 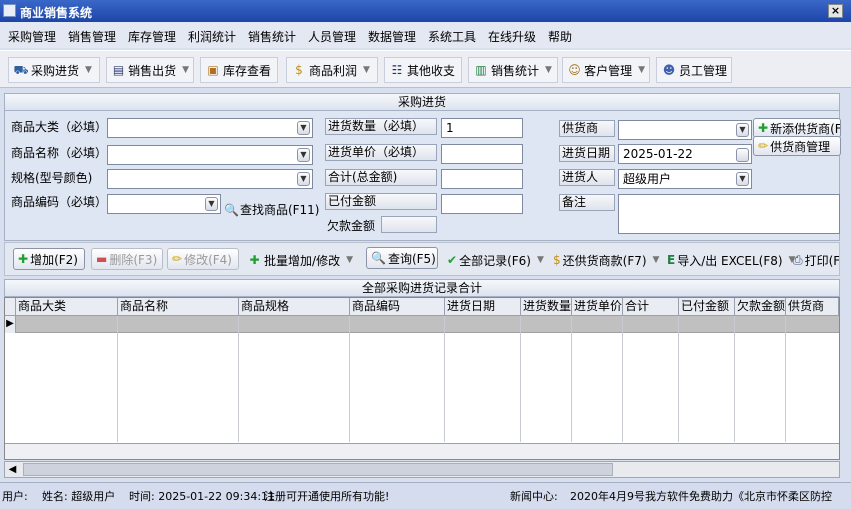 I want to click on toolbar-customers-button: ☺ 客户管理 ▼, so click(x=606, y=70).